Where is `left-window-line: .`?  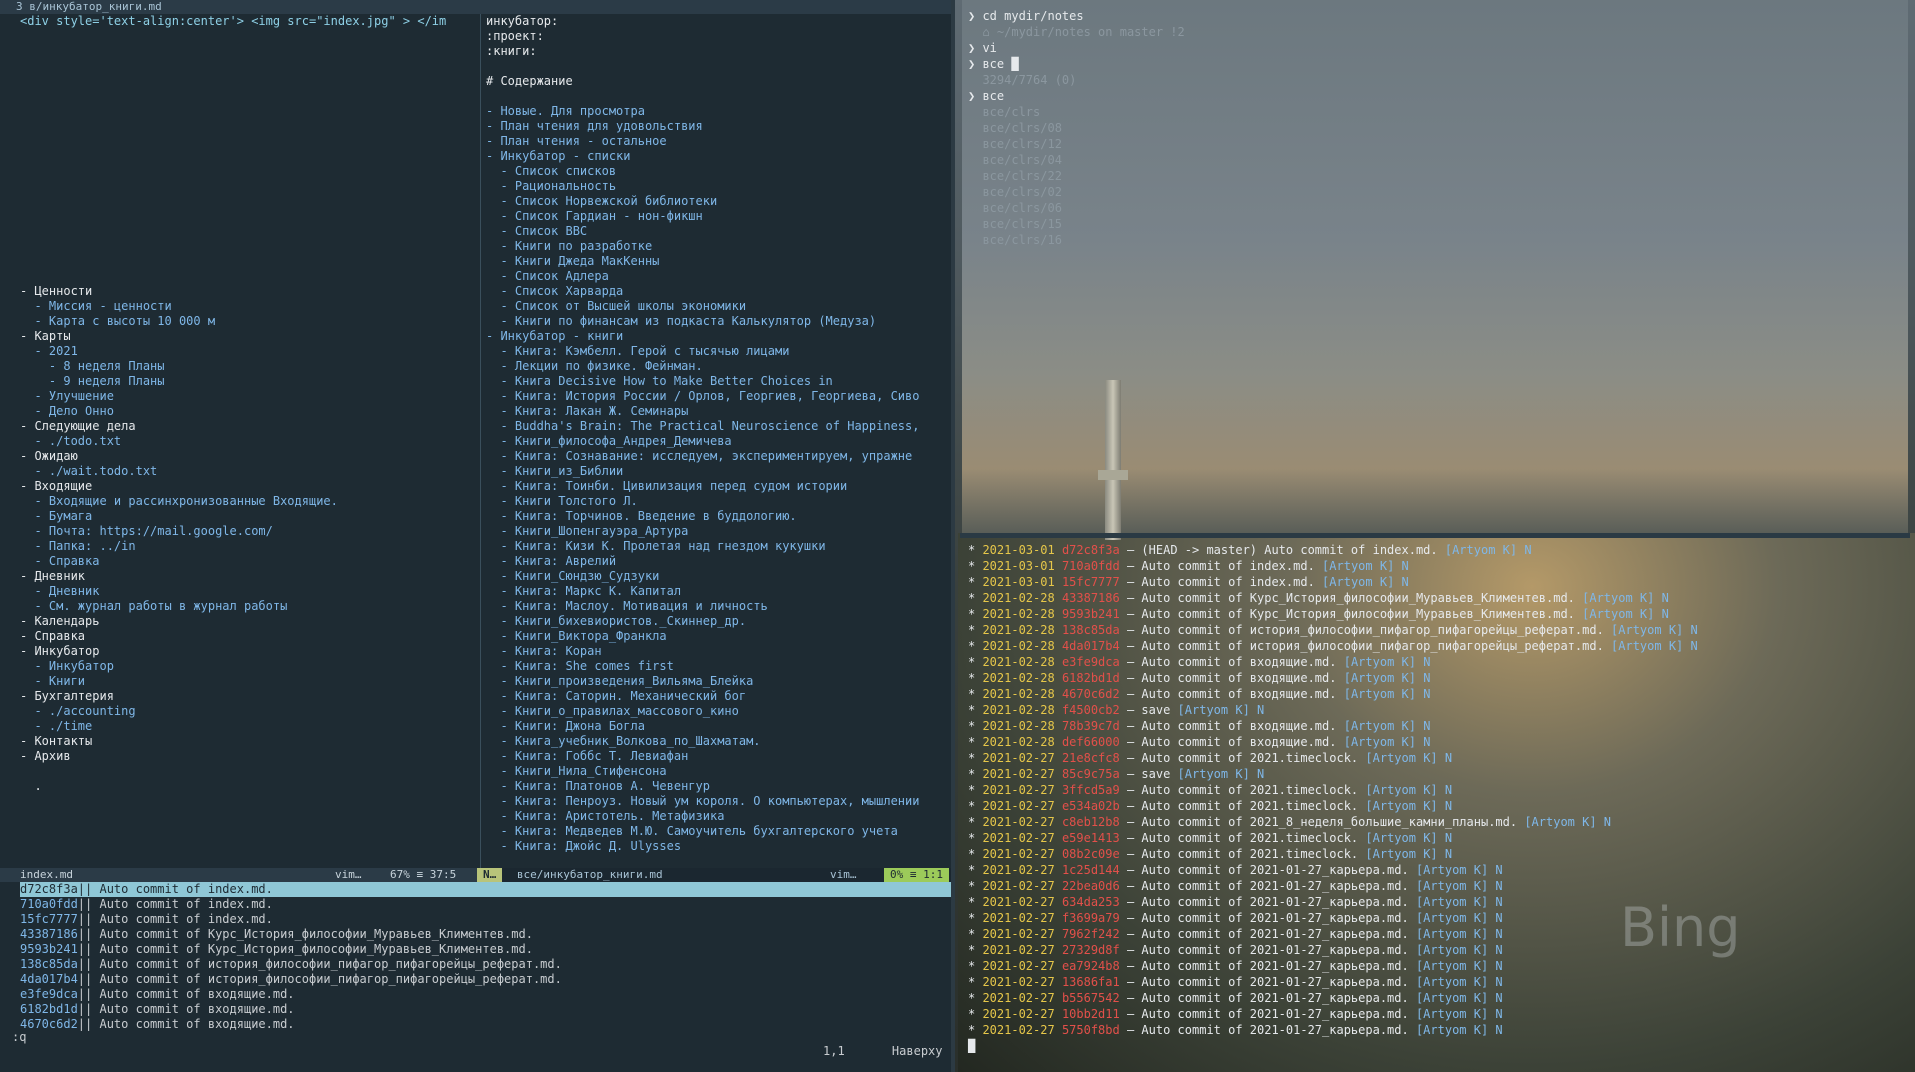
left-window-line: . is located at coordinates (31, 786).